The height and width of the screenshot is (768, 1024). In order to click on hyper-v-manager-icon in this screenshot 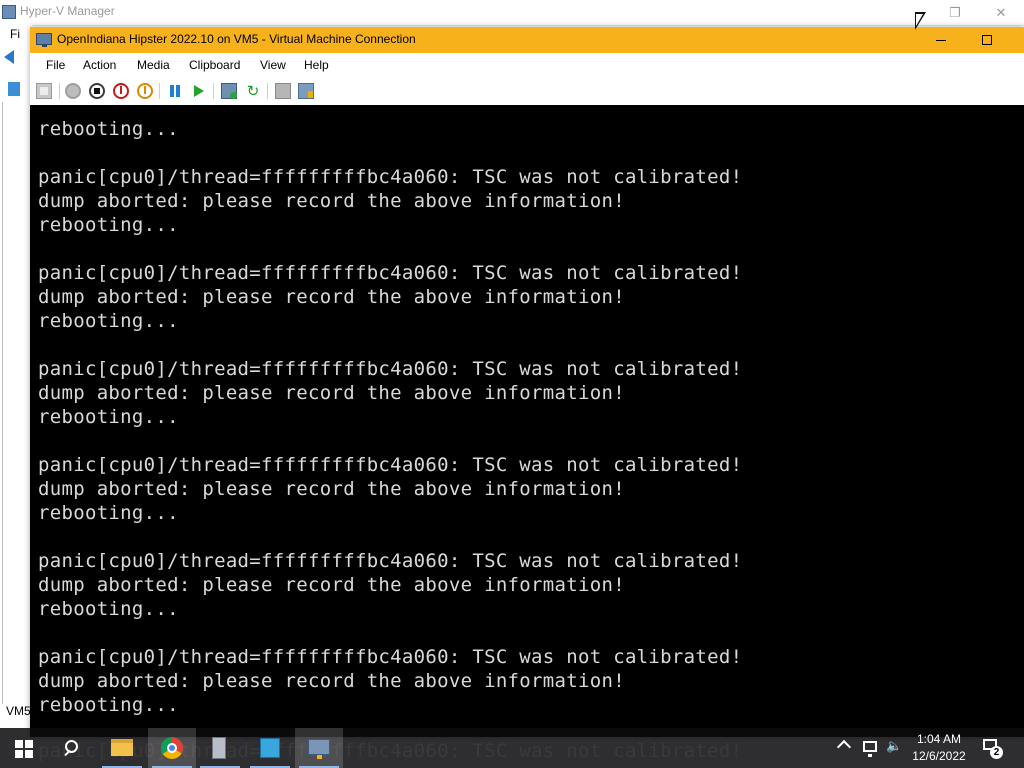, I will do `click(270, 748)`.